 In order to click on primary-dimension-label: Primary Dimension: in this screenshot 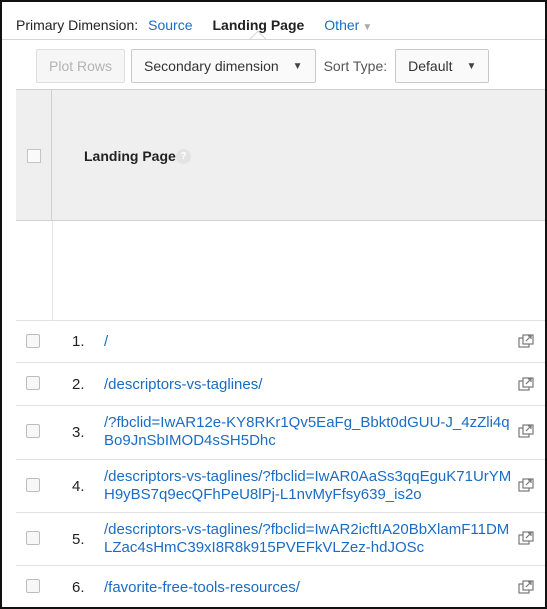, I will do `click(77, 25)`.